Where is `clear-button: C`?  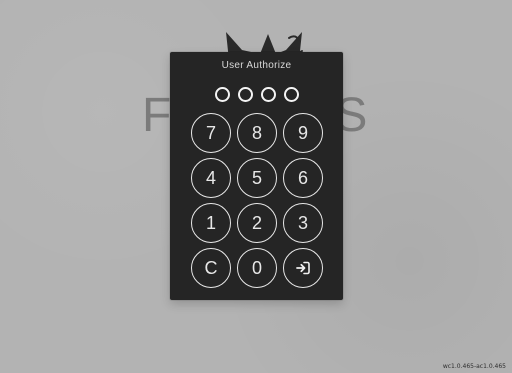
clear-button: C is located at coordinates (211, 268).